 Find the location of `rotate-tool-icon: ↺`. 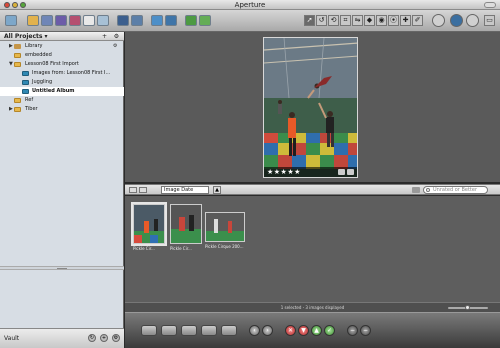

rotate-tool-icon: ↺ is located at coordinates (321, 20).